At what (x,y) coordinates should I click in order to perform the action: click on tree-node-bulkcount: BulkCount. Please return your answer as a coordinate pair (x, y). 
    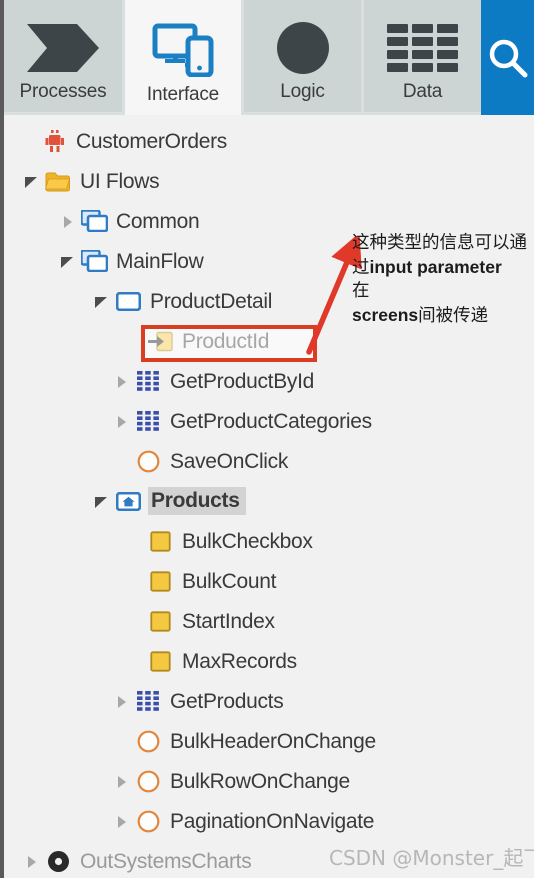
    Looking at the image, I should click on (269, 581).